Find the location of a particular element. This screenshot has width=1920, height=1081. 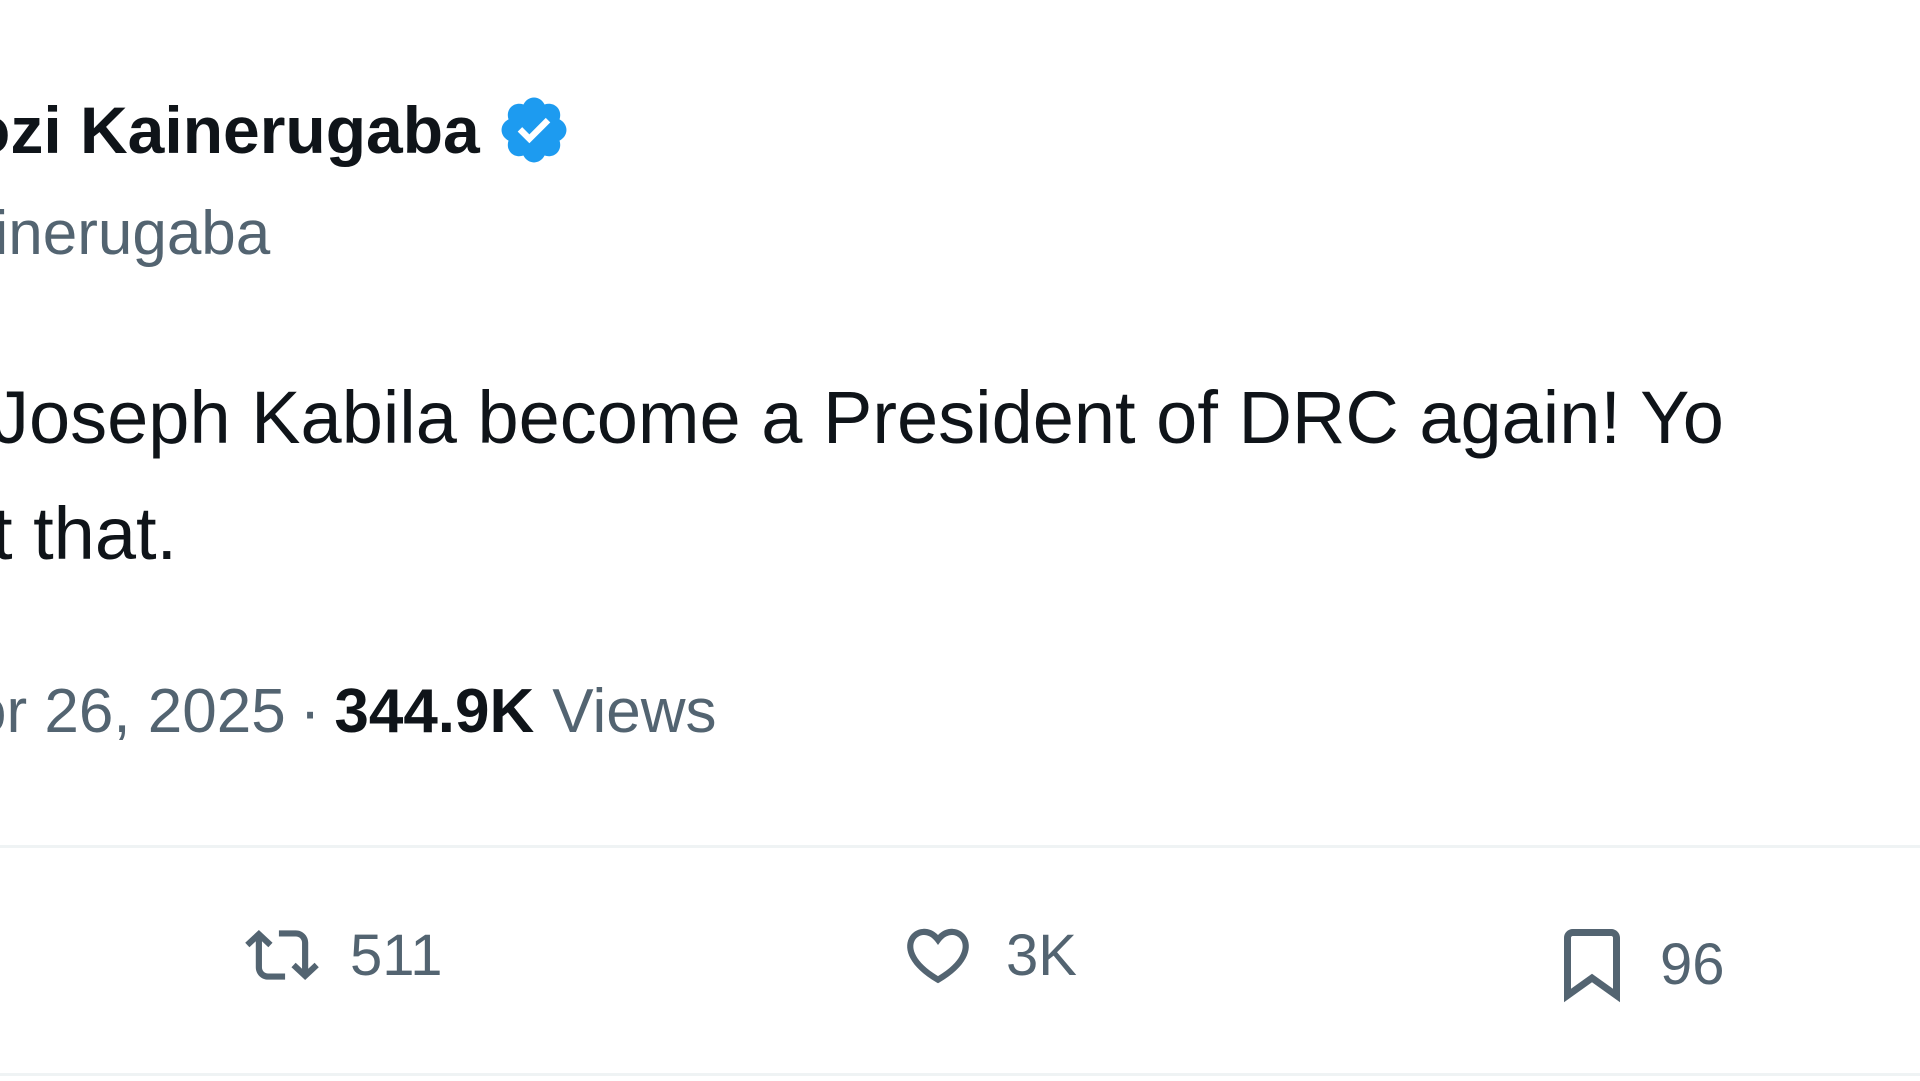

tweet-text-line: t that. is located at coordinates (89, 533).